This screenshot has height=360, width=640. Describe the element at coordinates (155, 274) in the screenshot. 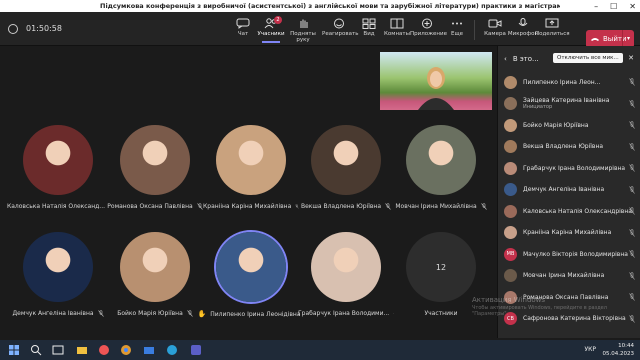

I see `participant-tile: Бойко Марія Юріївна` at that location.